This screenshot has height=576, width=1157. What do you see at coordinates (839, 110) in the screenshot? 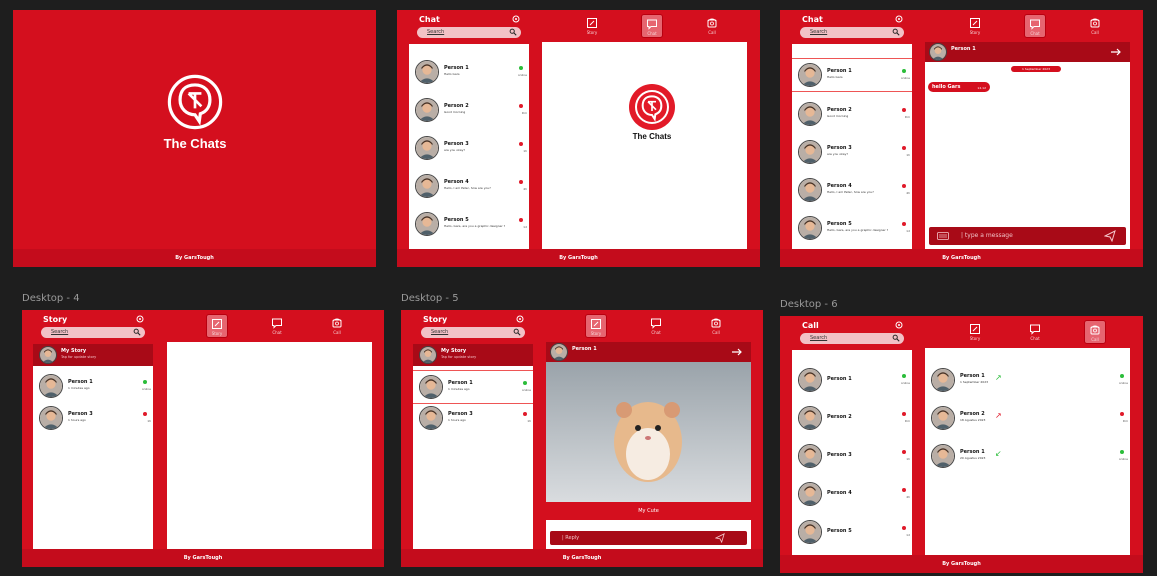
I see `contact-name: Person 2` at bounding box center [839, 110].